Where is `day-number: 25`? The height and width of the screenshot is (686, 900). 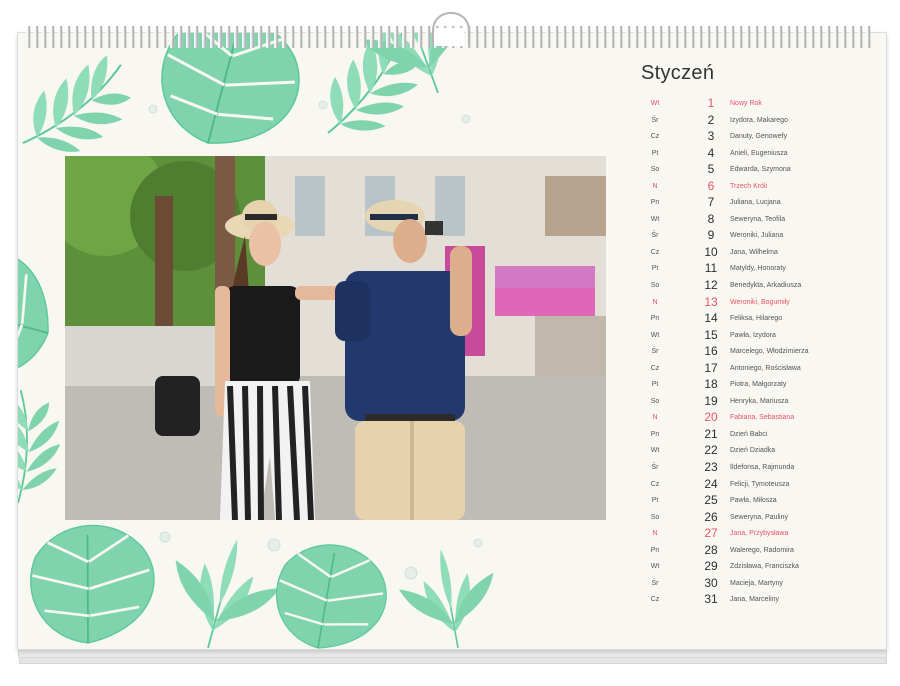 day-number: 25 is located at coordinates (711, 500).